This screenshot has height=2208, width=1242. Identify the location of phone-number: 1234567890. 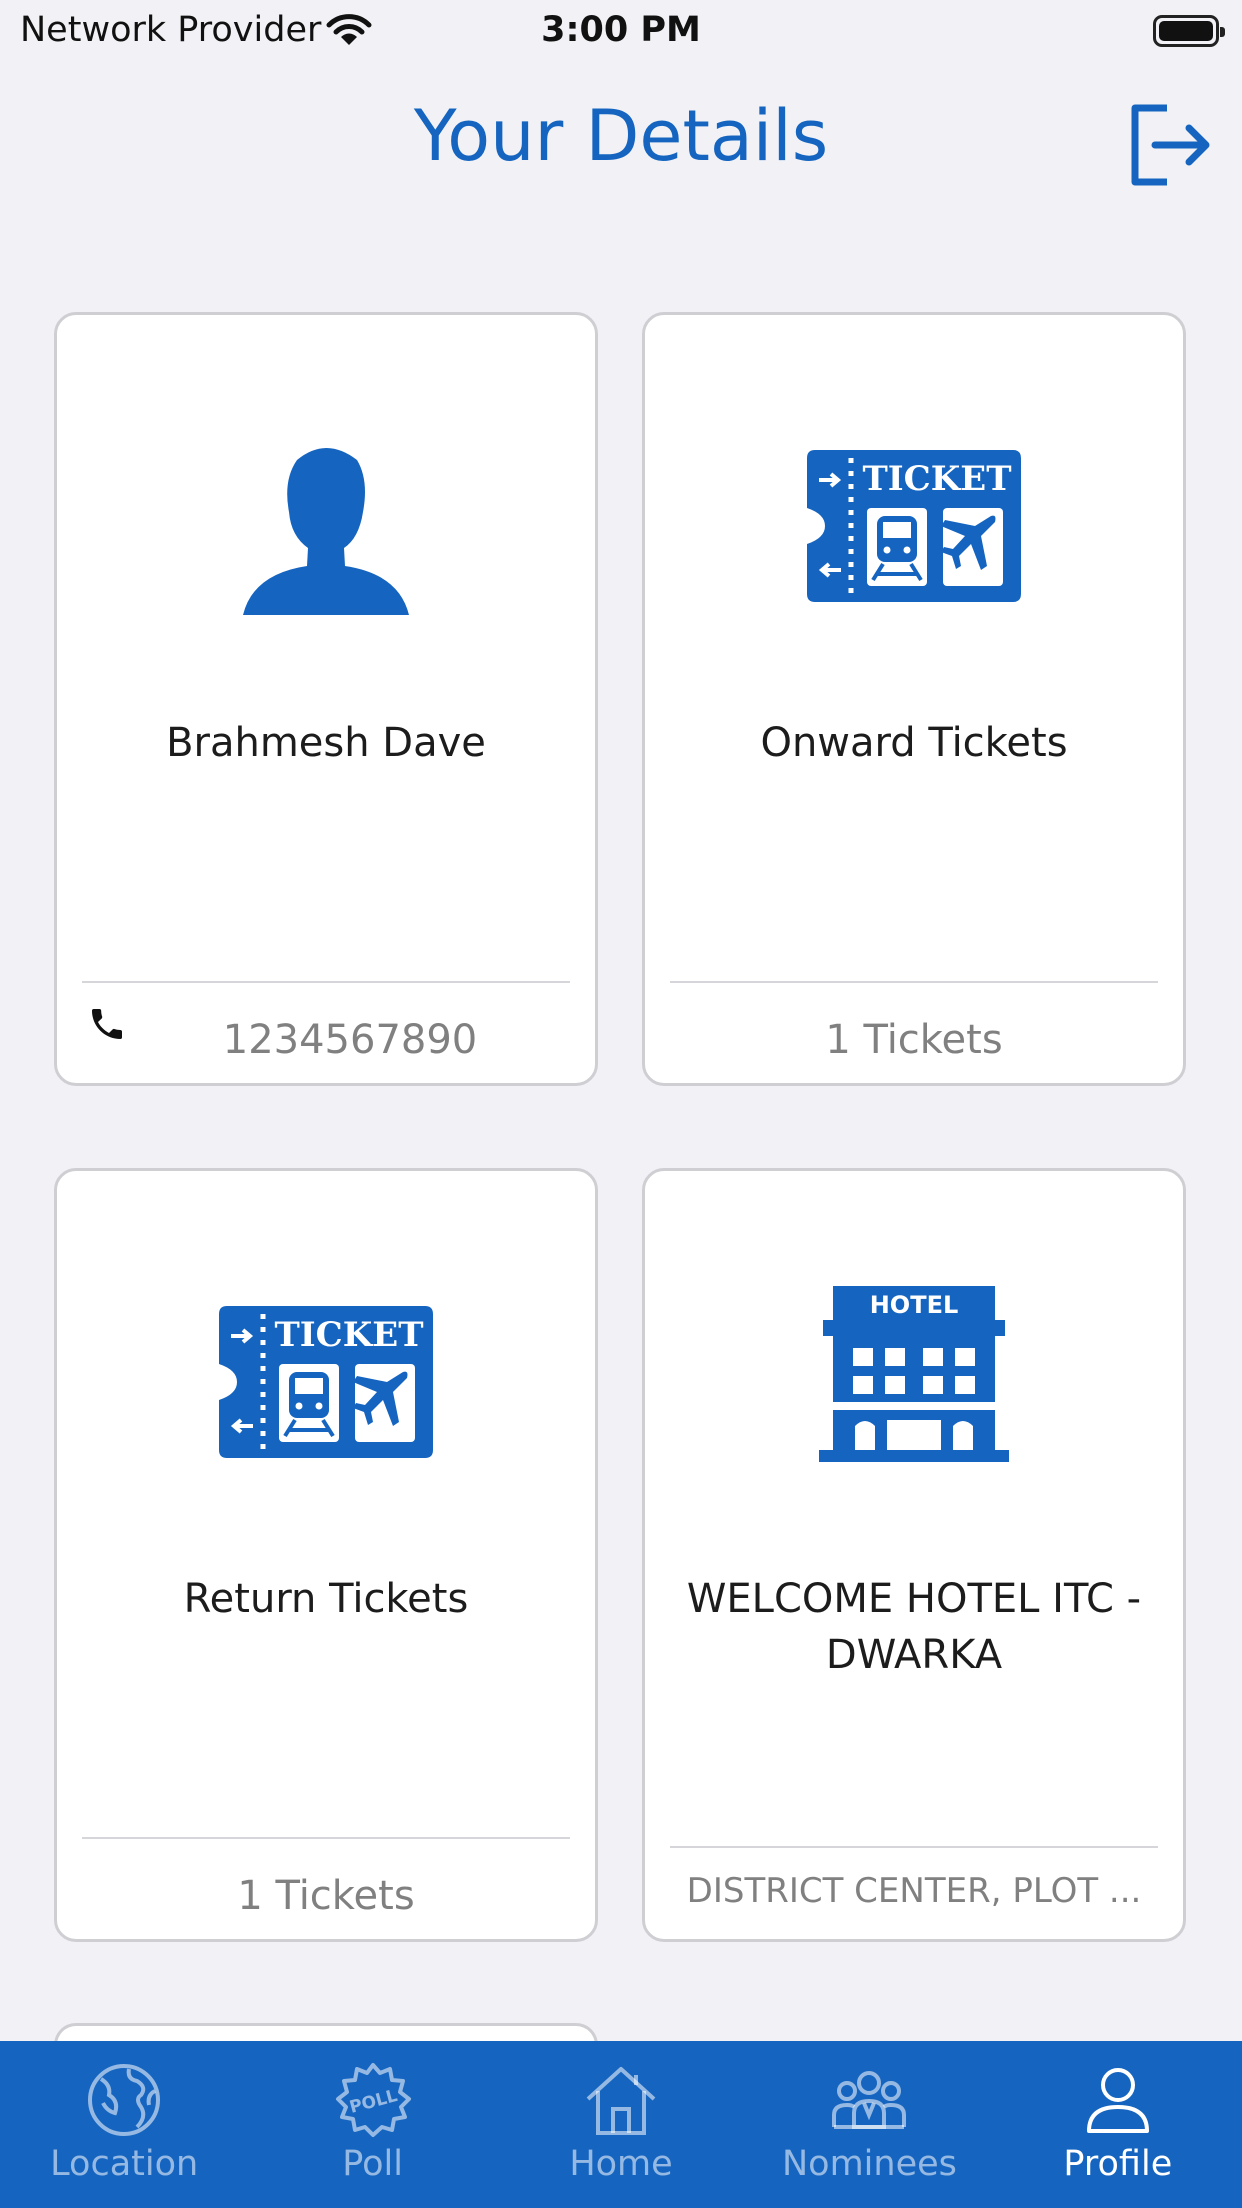
(350, 1040).